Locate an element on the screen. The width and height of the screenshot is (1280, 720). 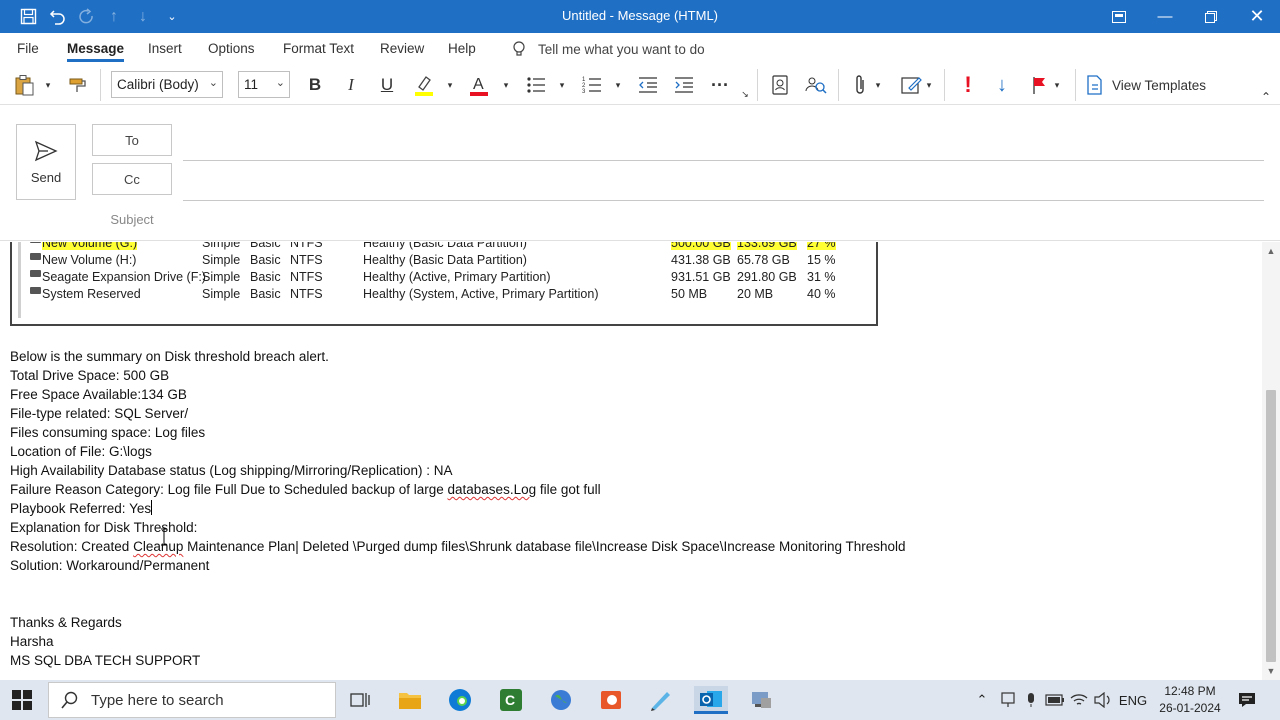
powerpoint-icon is located at coordinates (611, 700).